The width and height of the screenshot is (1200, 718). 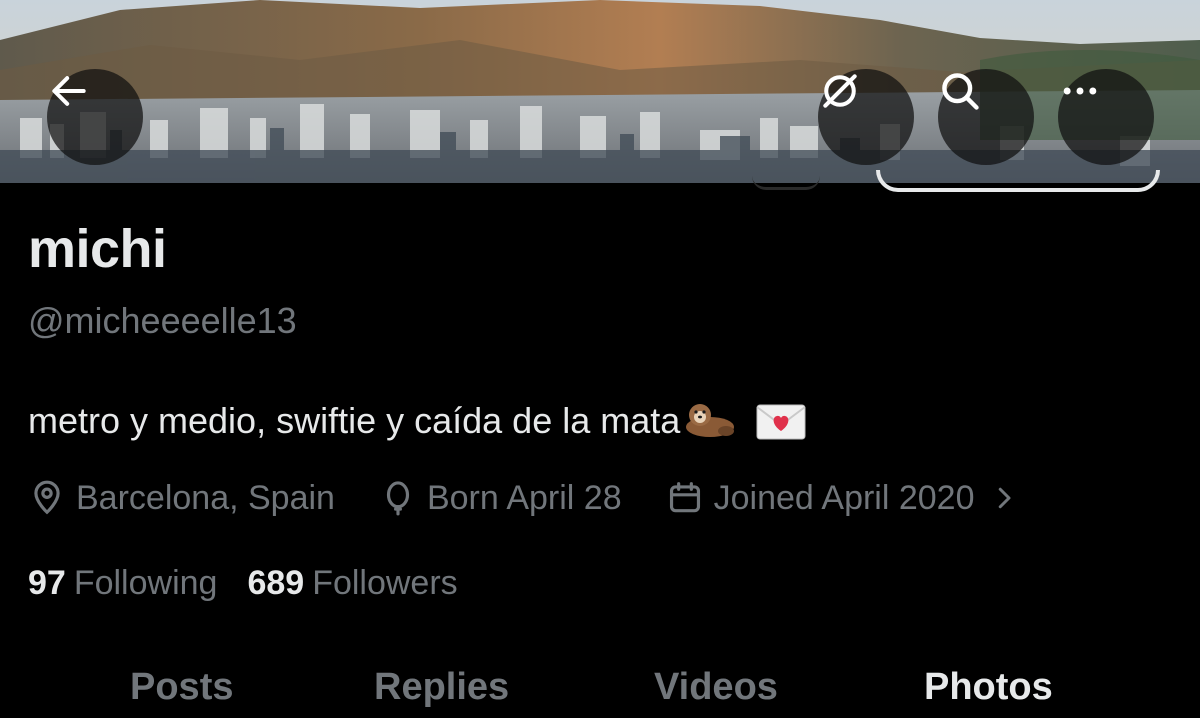 I want to click on followers-link: 689 Followers, so click(x=352, y=583).